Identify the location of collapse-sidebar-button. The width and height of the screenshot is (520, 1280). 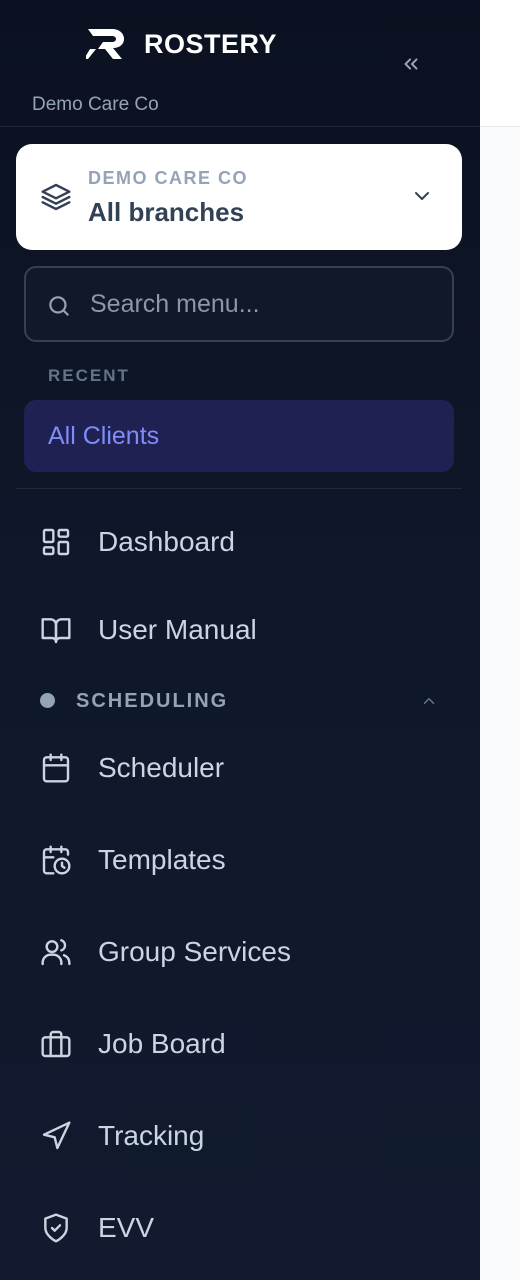
(411, 64).